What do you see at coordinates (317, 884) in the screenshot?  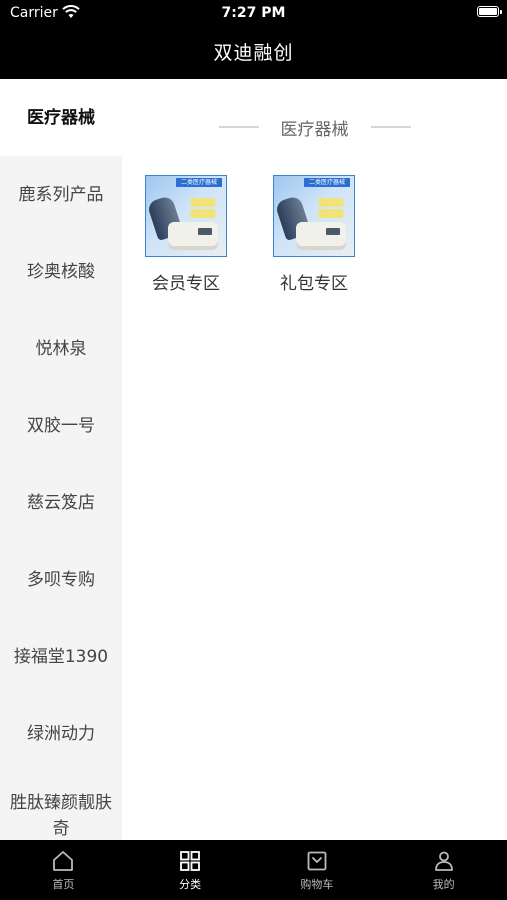 I see `tab-label: 购物车` at bounding box center [317, 884].